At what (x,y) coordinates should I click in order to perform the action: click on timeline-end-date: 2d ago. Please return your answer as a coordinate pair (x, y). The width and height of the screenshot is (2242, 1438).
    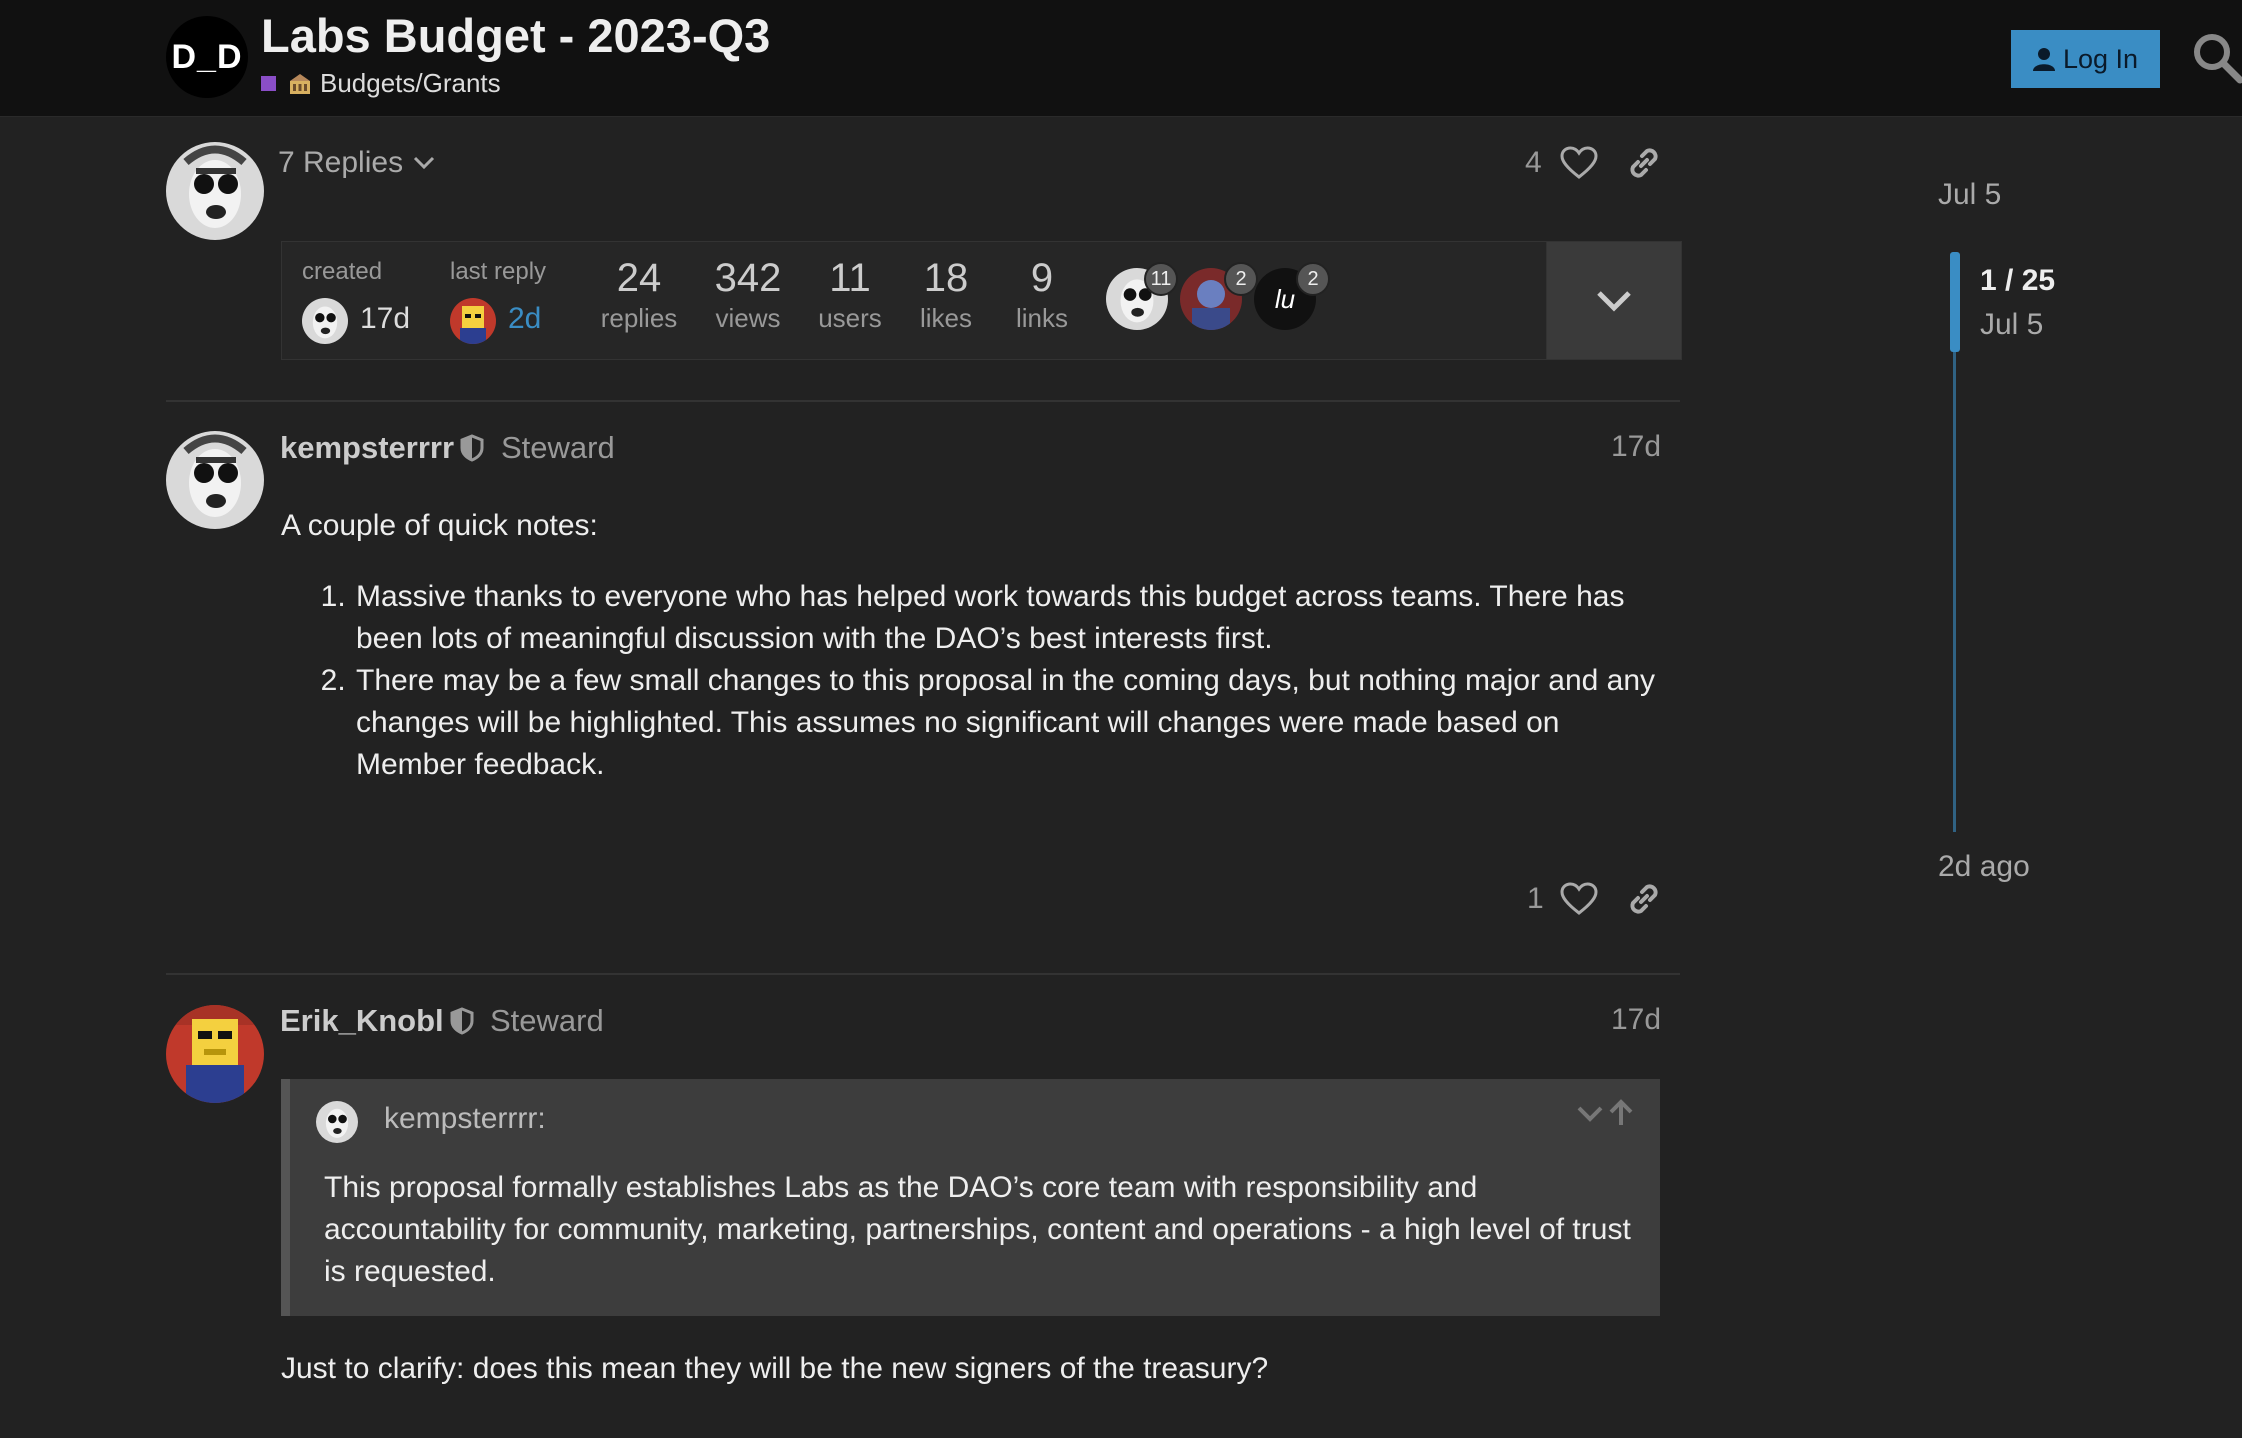
    Looking at the image, I should click on (1984, 867).